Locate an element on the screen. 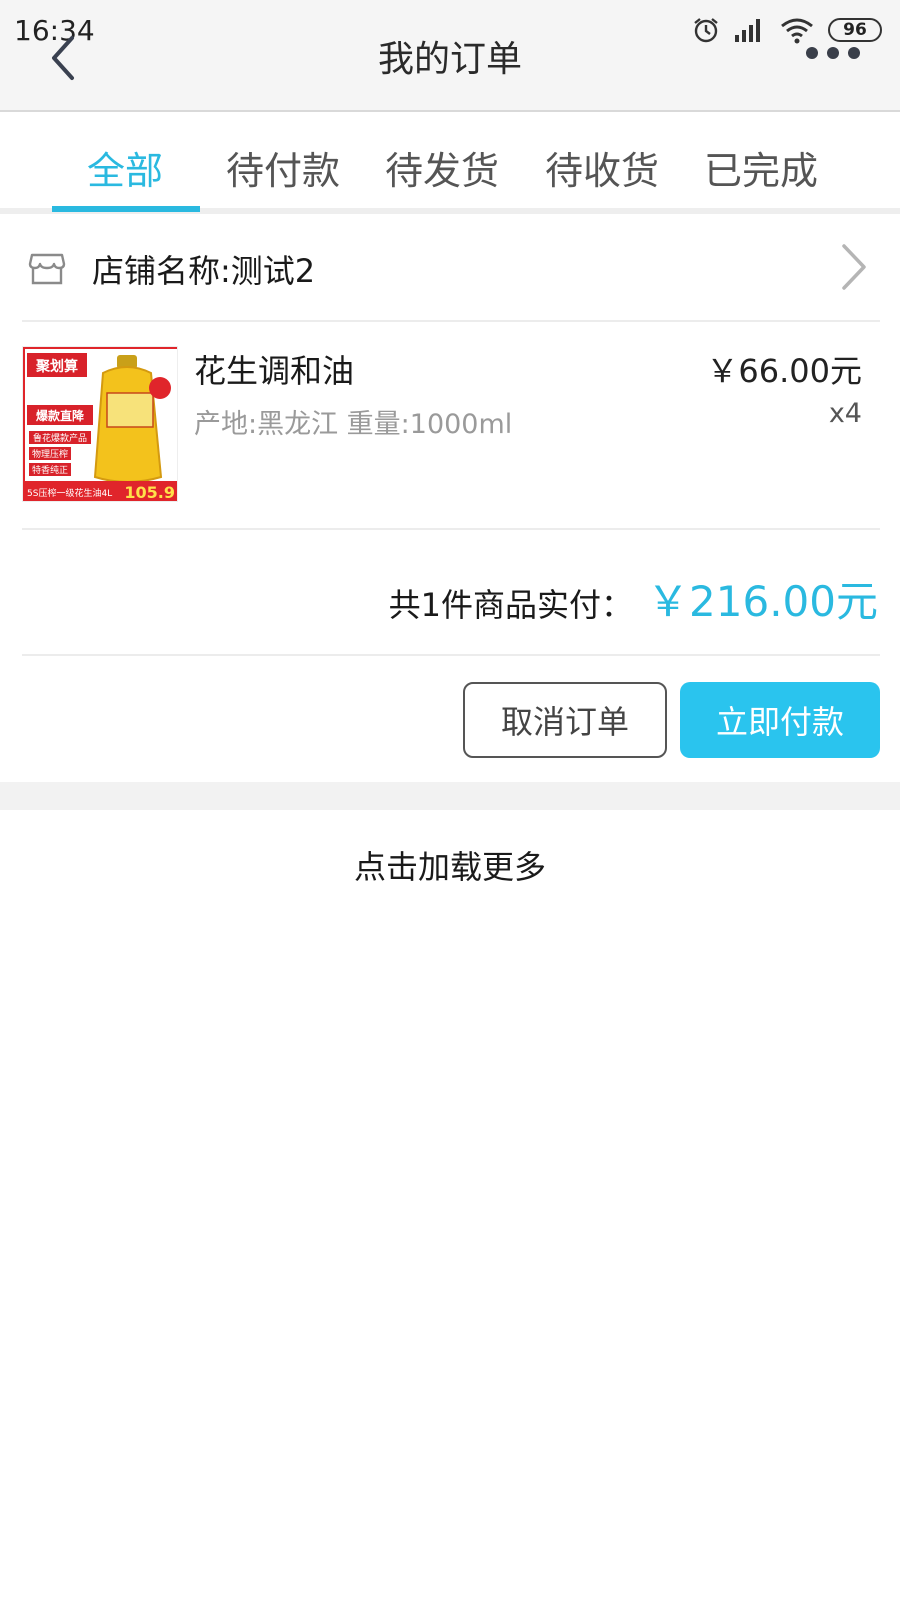 This screenshot has width=900, height=1600. tab-all: 全部 is located at coordinates (125, 167).